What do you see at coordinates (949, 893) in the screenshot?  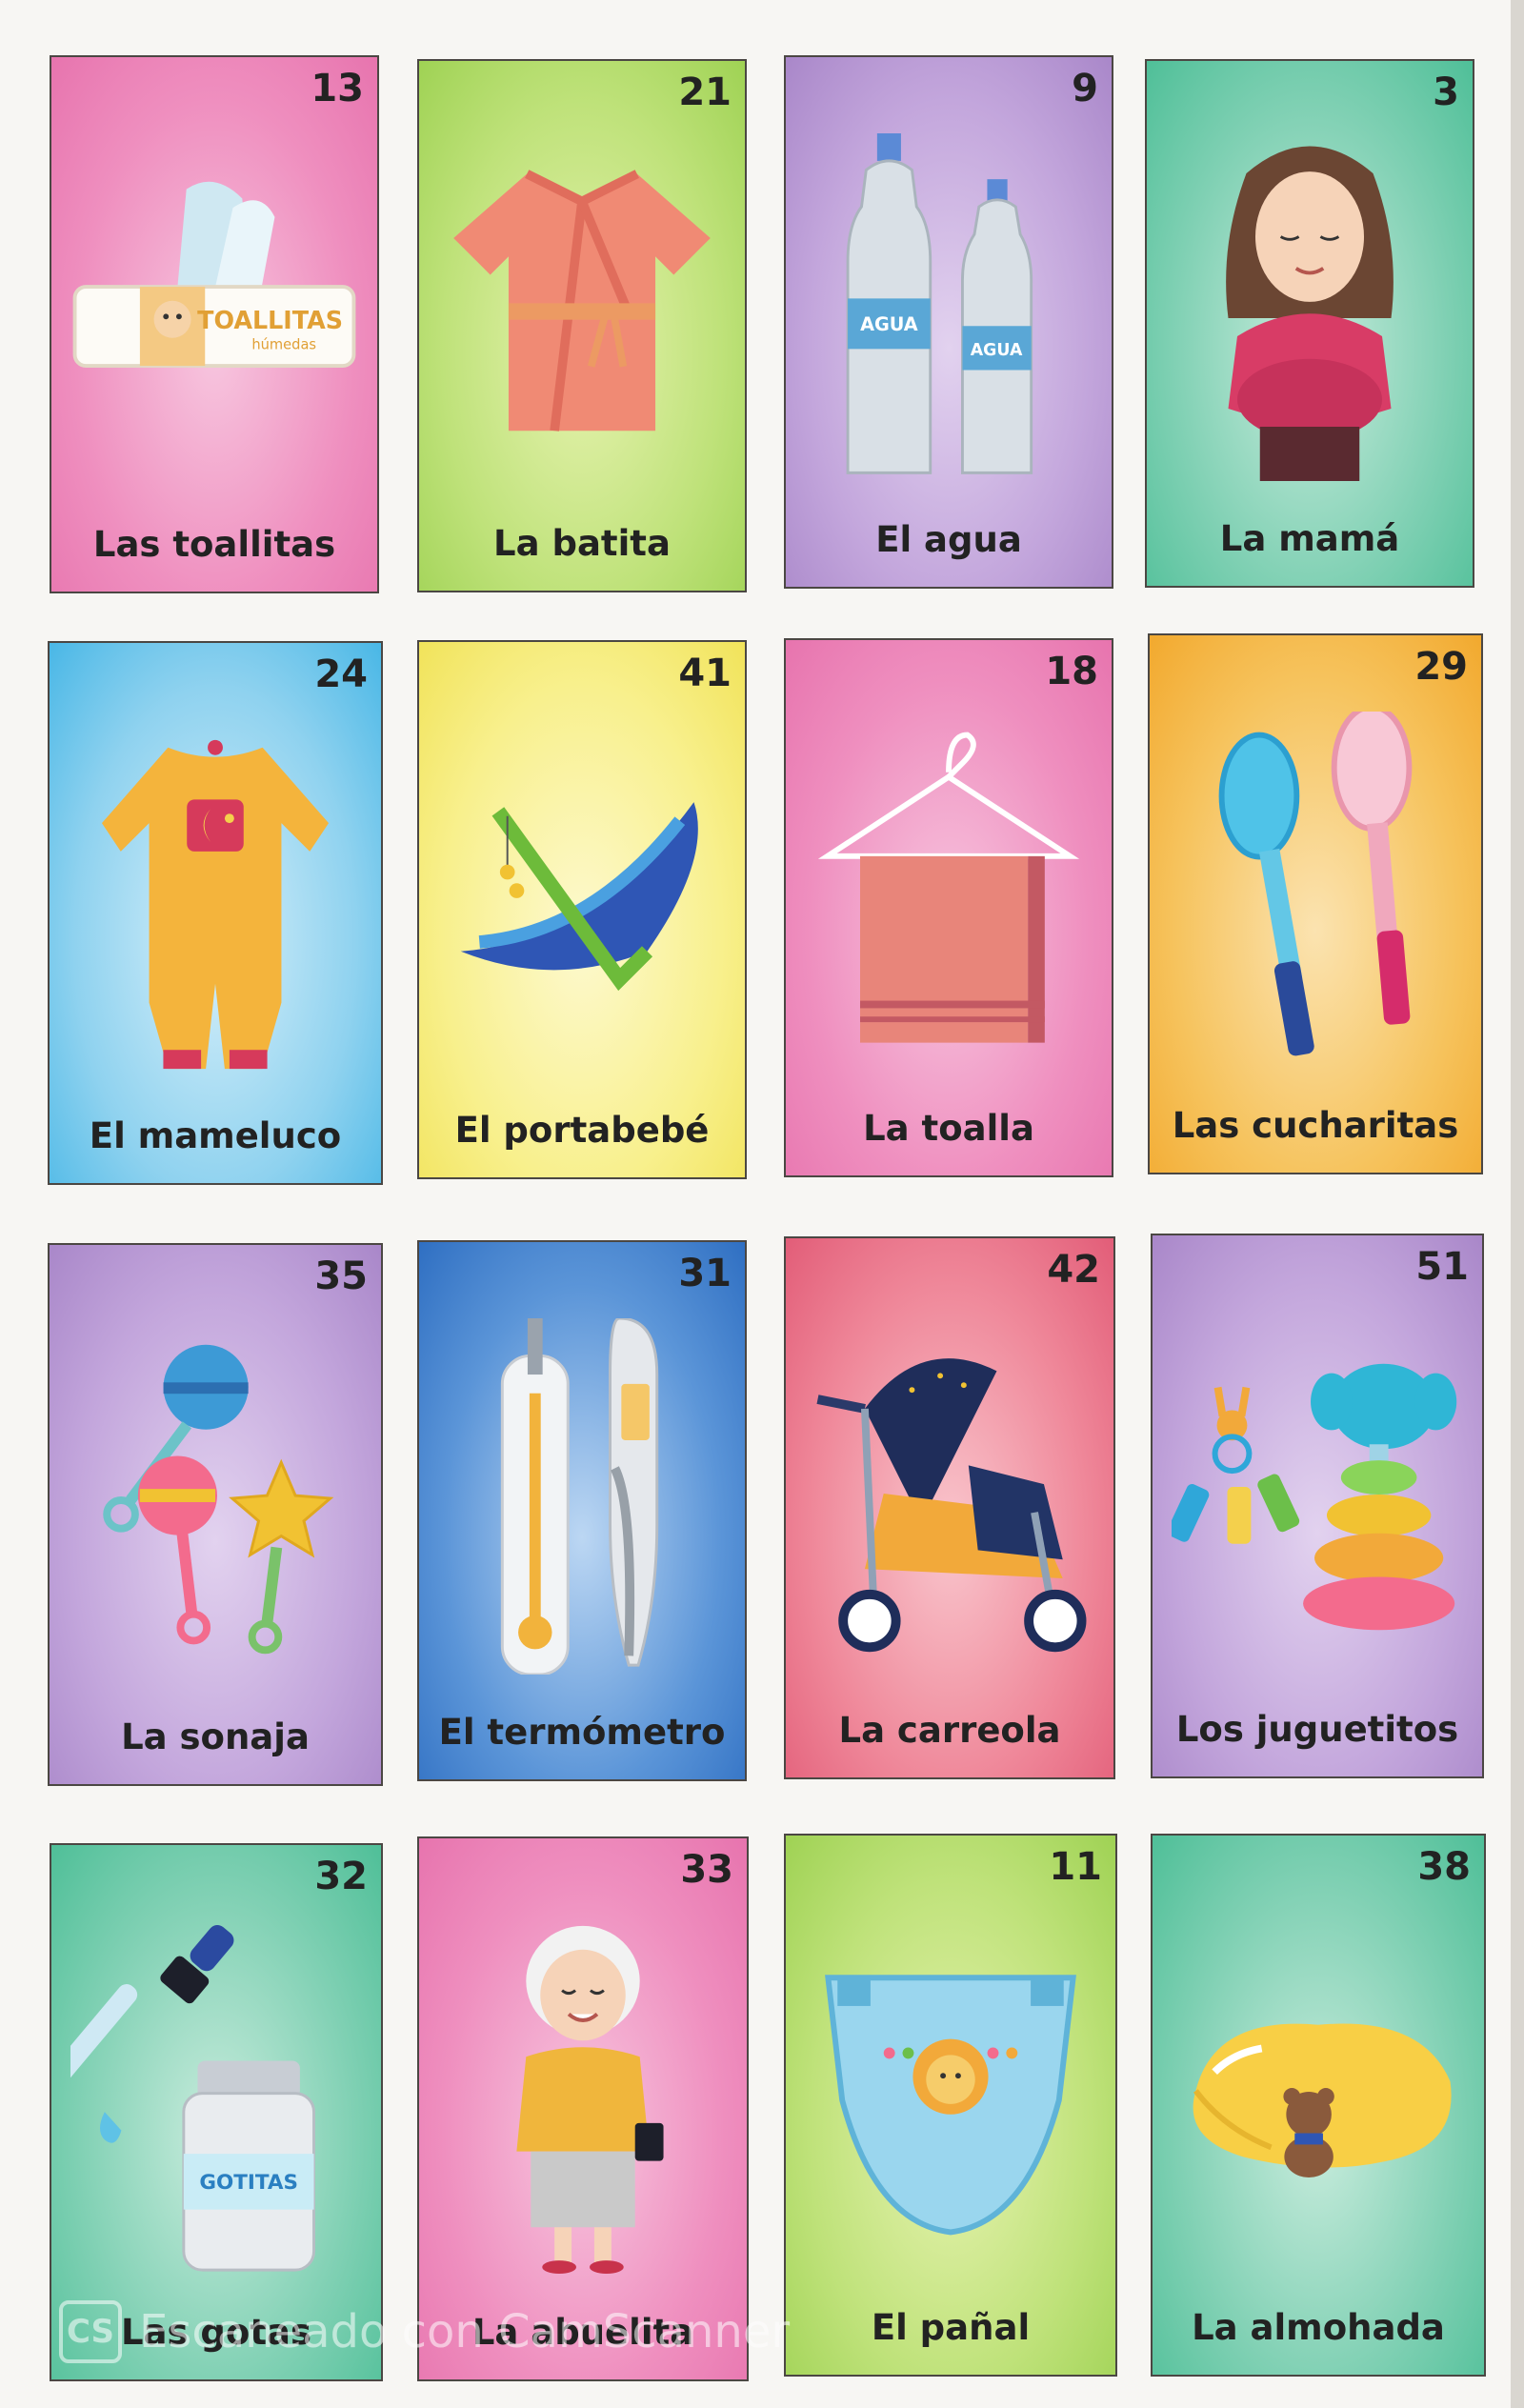 I see `towel-hanger-icon` at bounding box center [949, 893].